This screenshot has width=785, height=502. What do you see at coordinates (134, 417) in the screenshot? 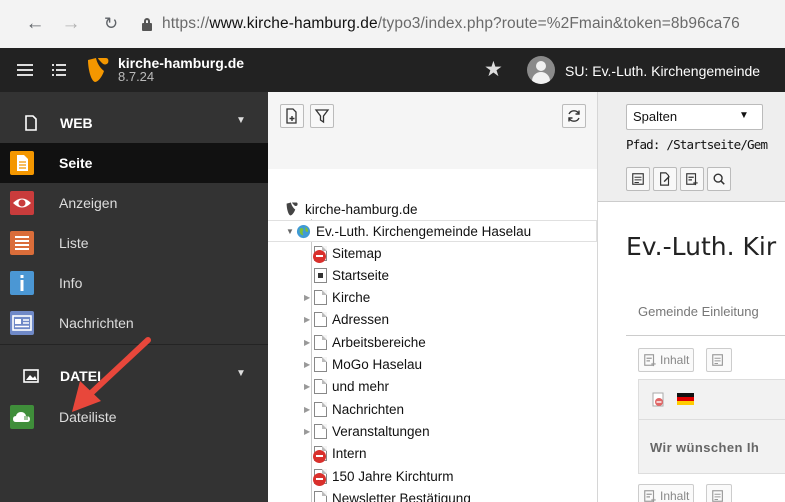
I see `module-item-dateiliste: Dateiliste` at bounding box center [134, 417].